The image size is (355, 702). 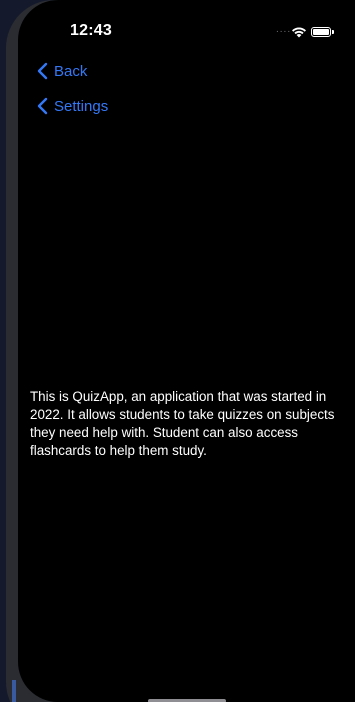 I want to click on battery-icon, so click(x=321, y=32).